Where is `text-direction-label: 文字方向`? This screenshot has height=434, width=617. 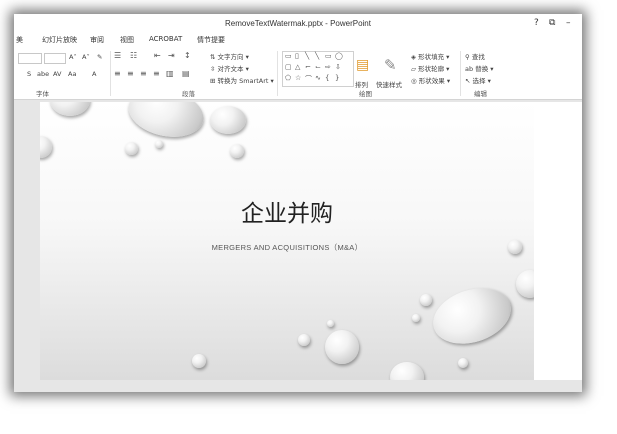 text-direction-label: 文字方向 is located at coordinates (230, 57).